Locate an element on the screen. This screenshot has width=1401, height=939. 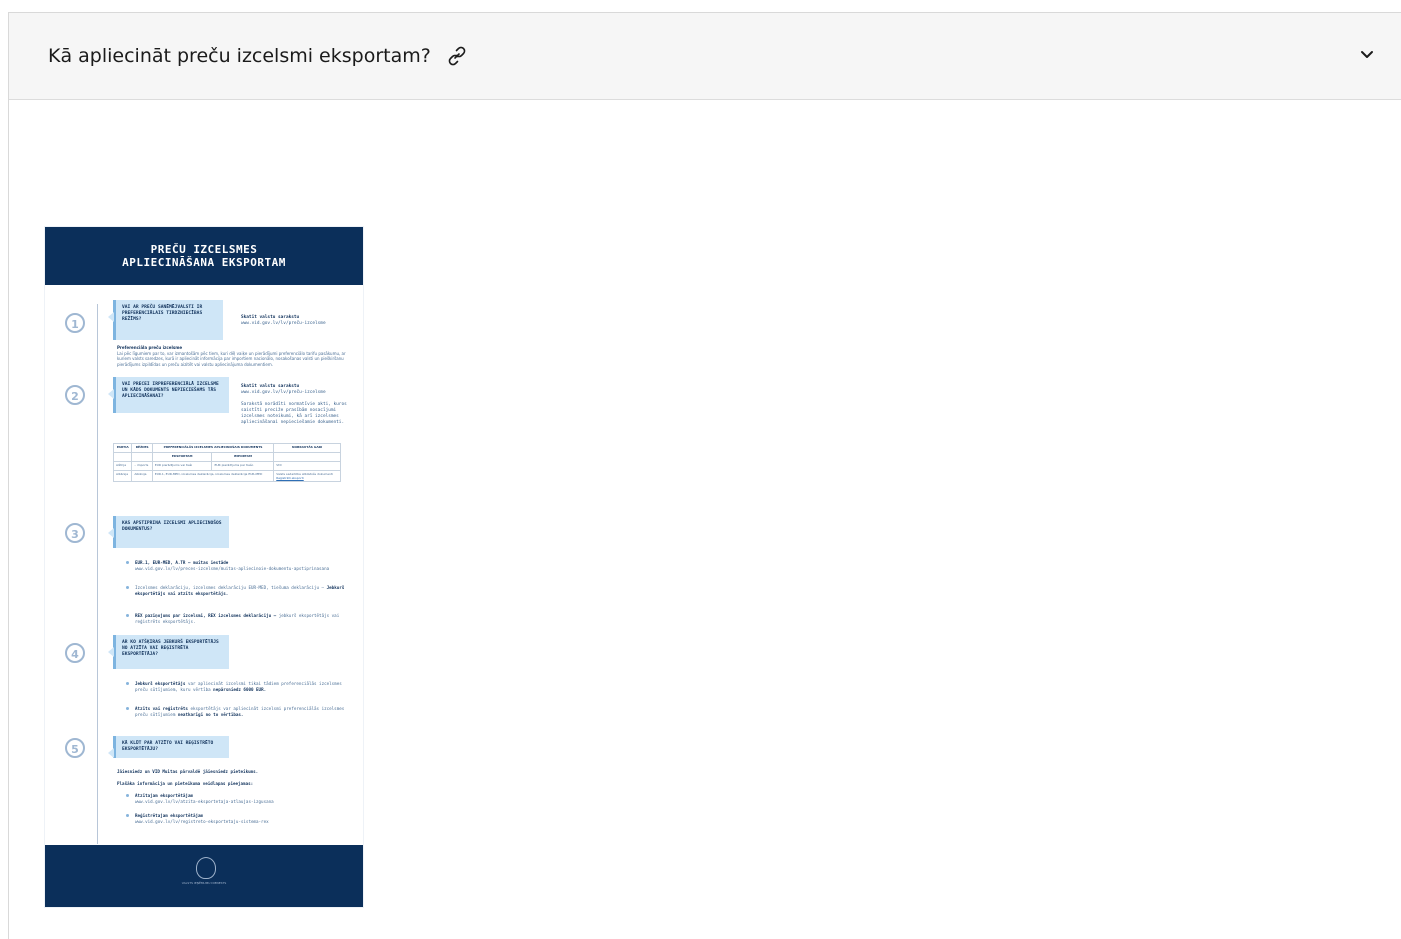
table-cell: Alžīrija is located at coordinates (122, 466).